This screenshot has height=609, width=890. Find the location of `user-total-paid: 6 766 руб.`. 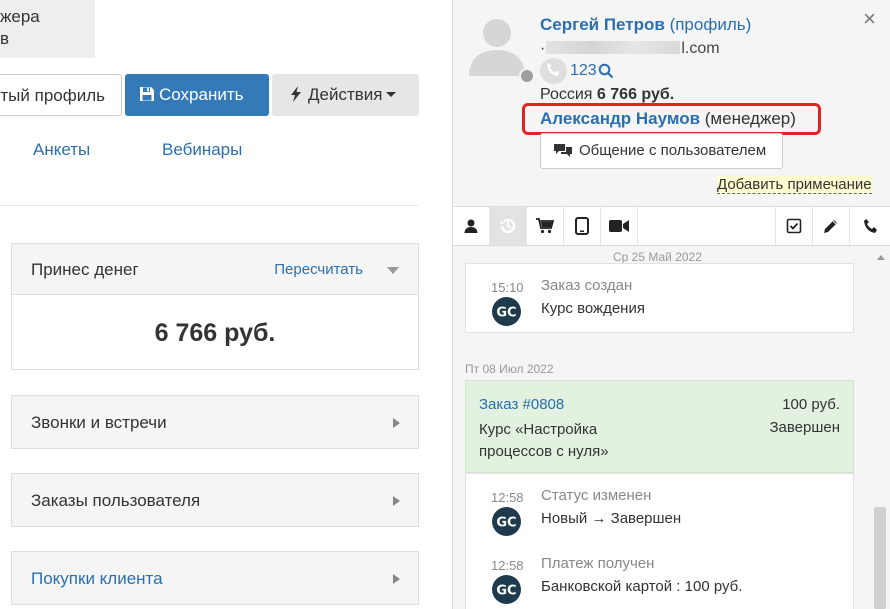

user-total-paid: 6 766 руб. is located at coordinates (635, 94).